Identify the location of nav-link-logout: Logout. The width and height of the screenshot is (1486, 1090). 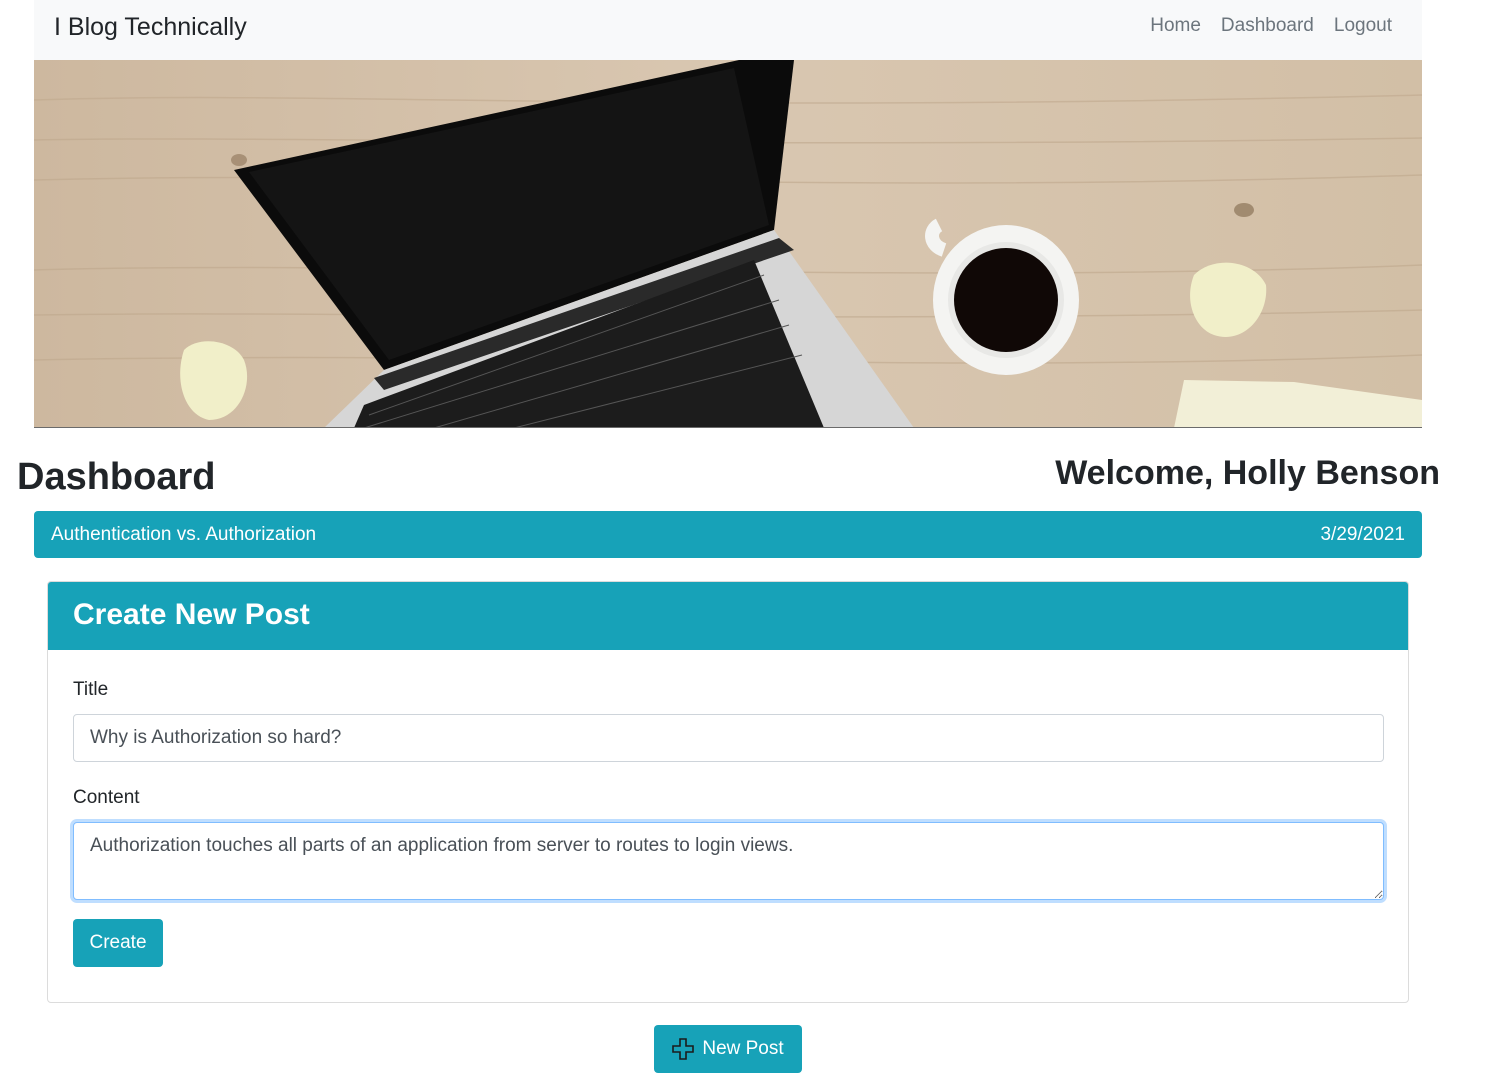
(1363, 26).